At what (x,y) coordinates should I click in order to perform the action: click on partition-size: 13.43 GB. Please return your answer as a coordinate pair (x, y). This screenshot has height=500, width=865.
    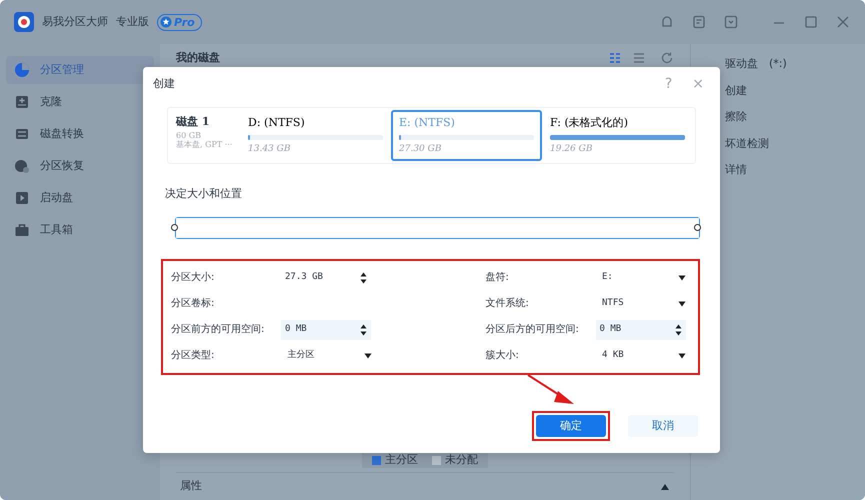
    Looking at the image, I should click on (270, 149).